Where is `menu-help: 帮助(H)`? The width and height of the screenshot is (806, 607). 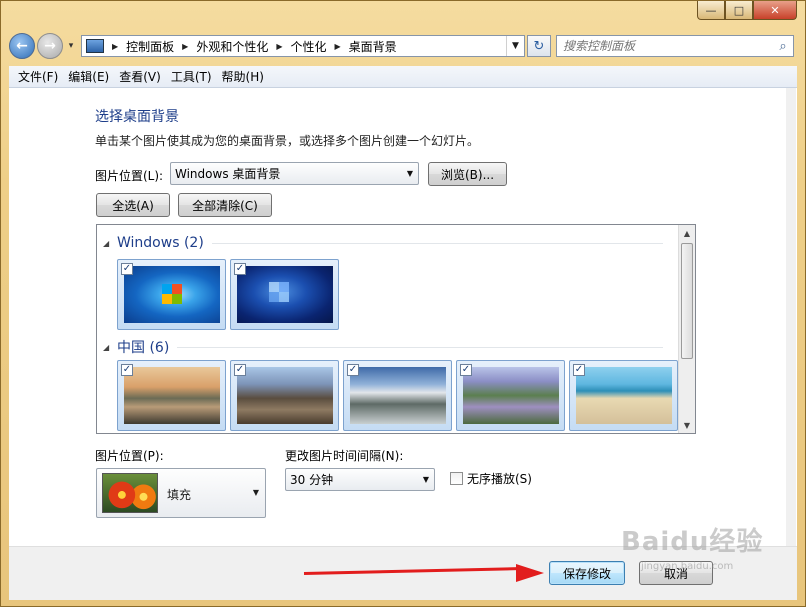 menu-help: 帮助(H) is located at coordinates (243, 76).